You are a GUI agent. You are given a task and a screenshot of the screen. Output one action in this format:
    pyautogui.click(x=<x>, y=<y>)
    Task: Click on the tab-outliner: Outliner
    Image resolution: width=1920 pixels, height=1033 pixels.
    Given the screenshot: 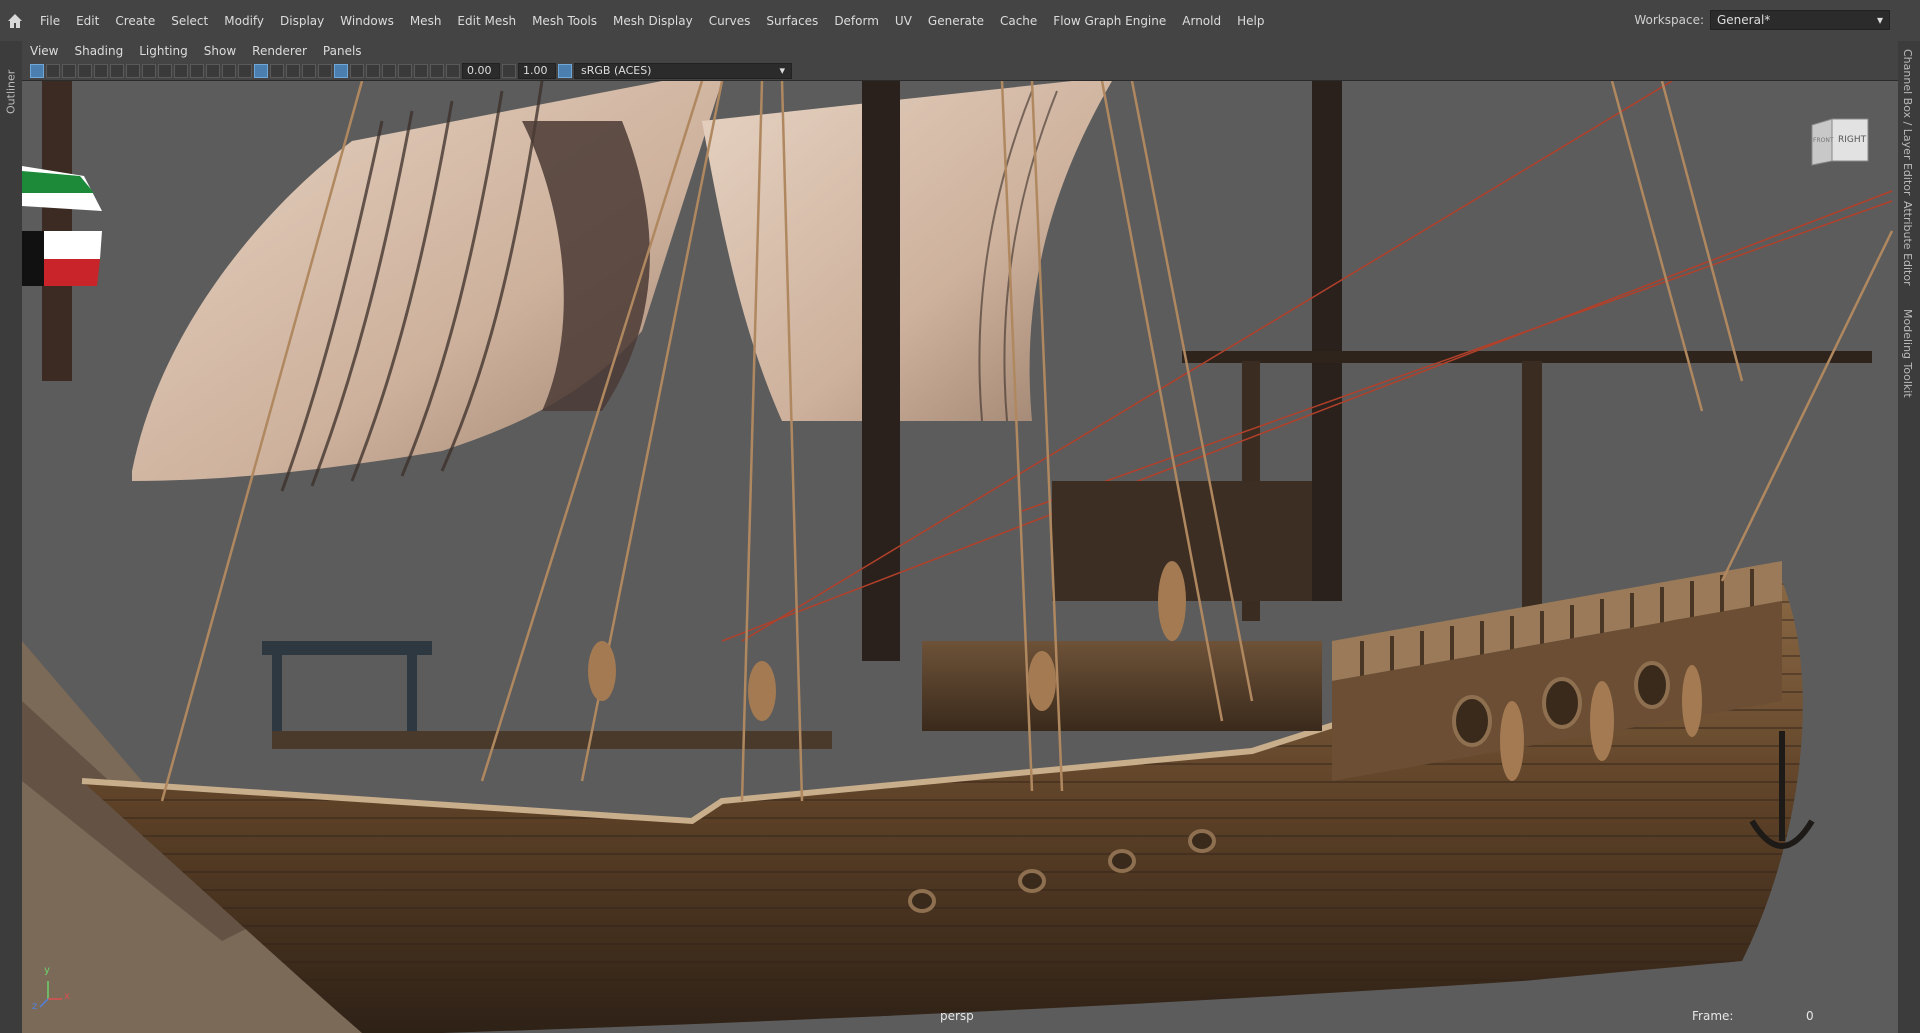 What is the action you would take?
    pyautogui.click(x=11, y=92)
    